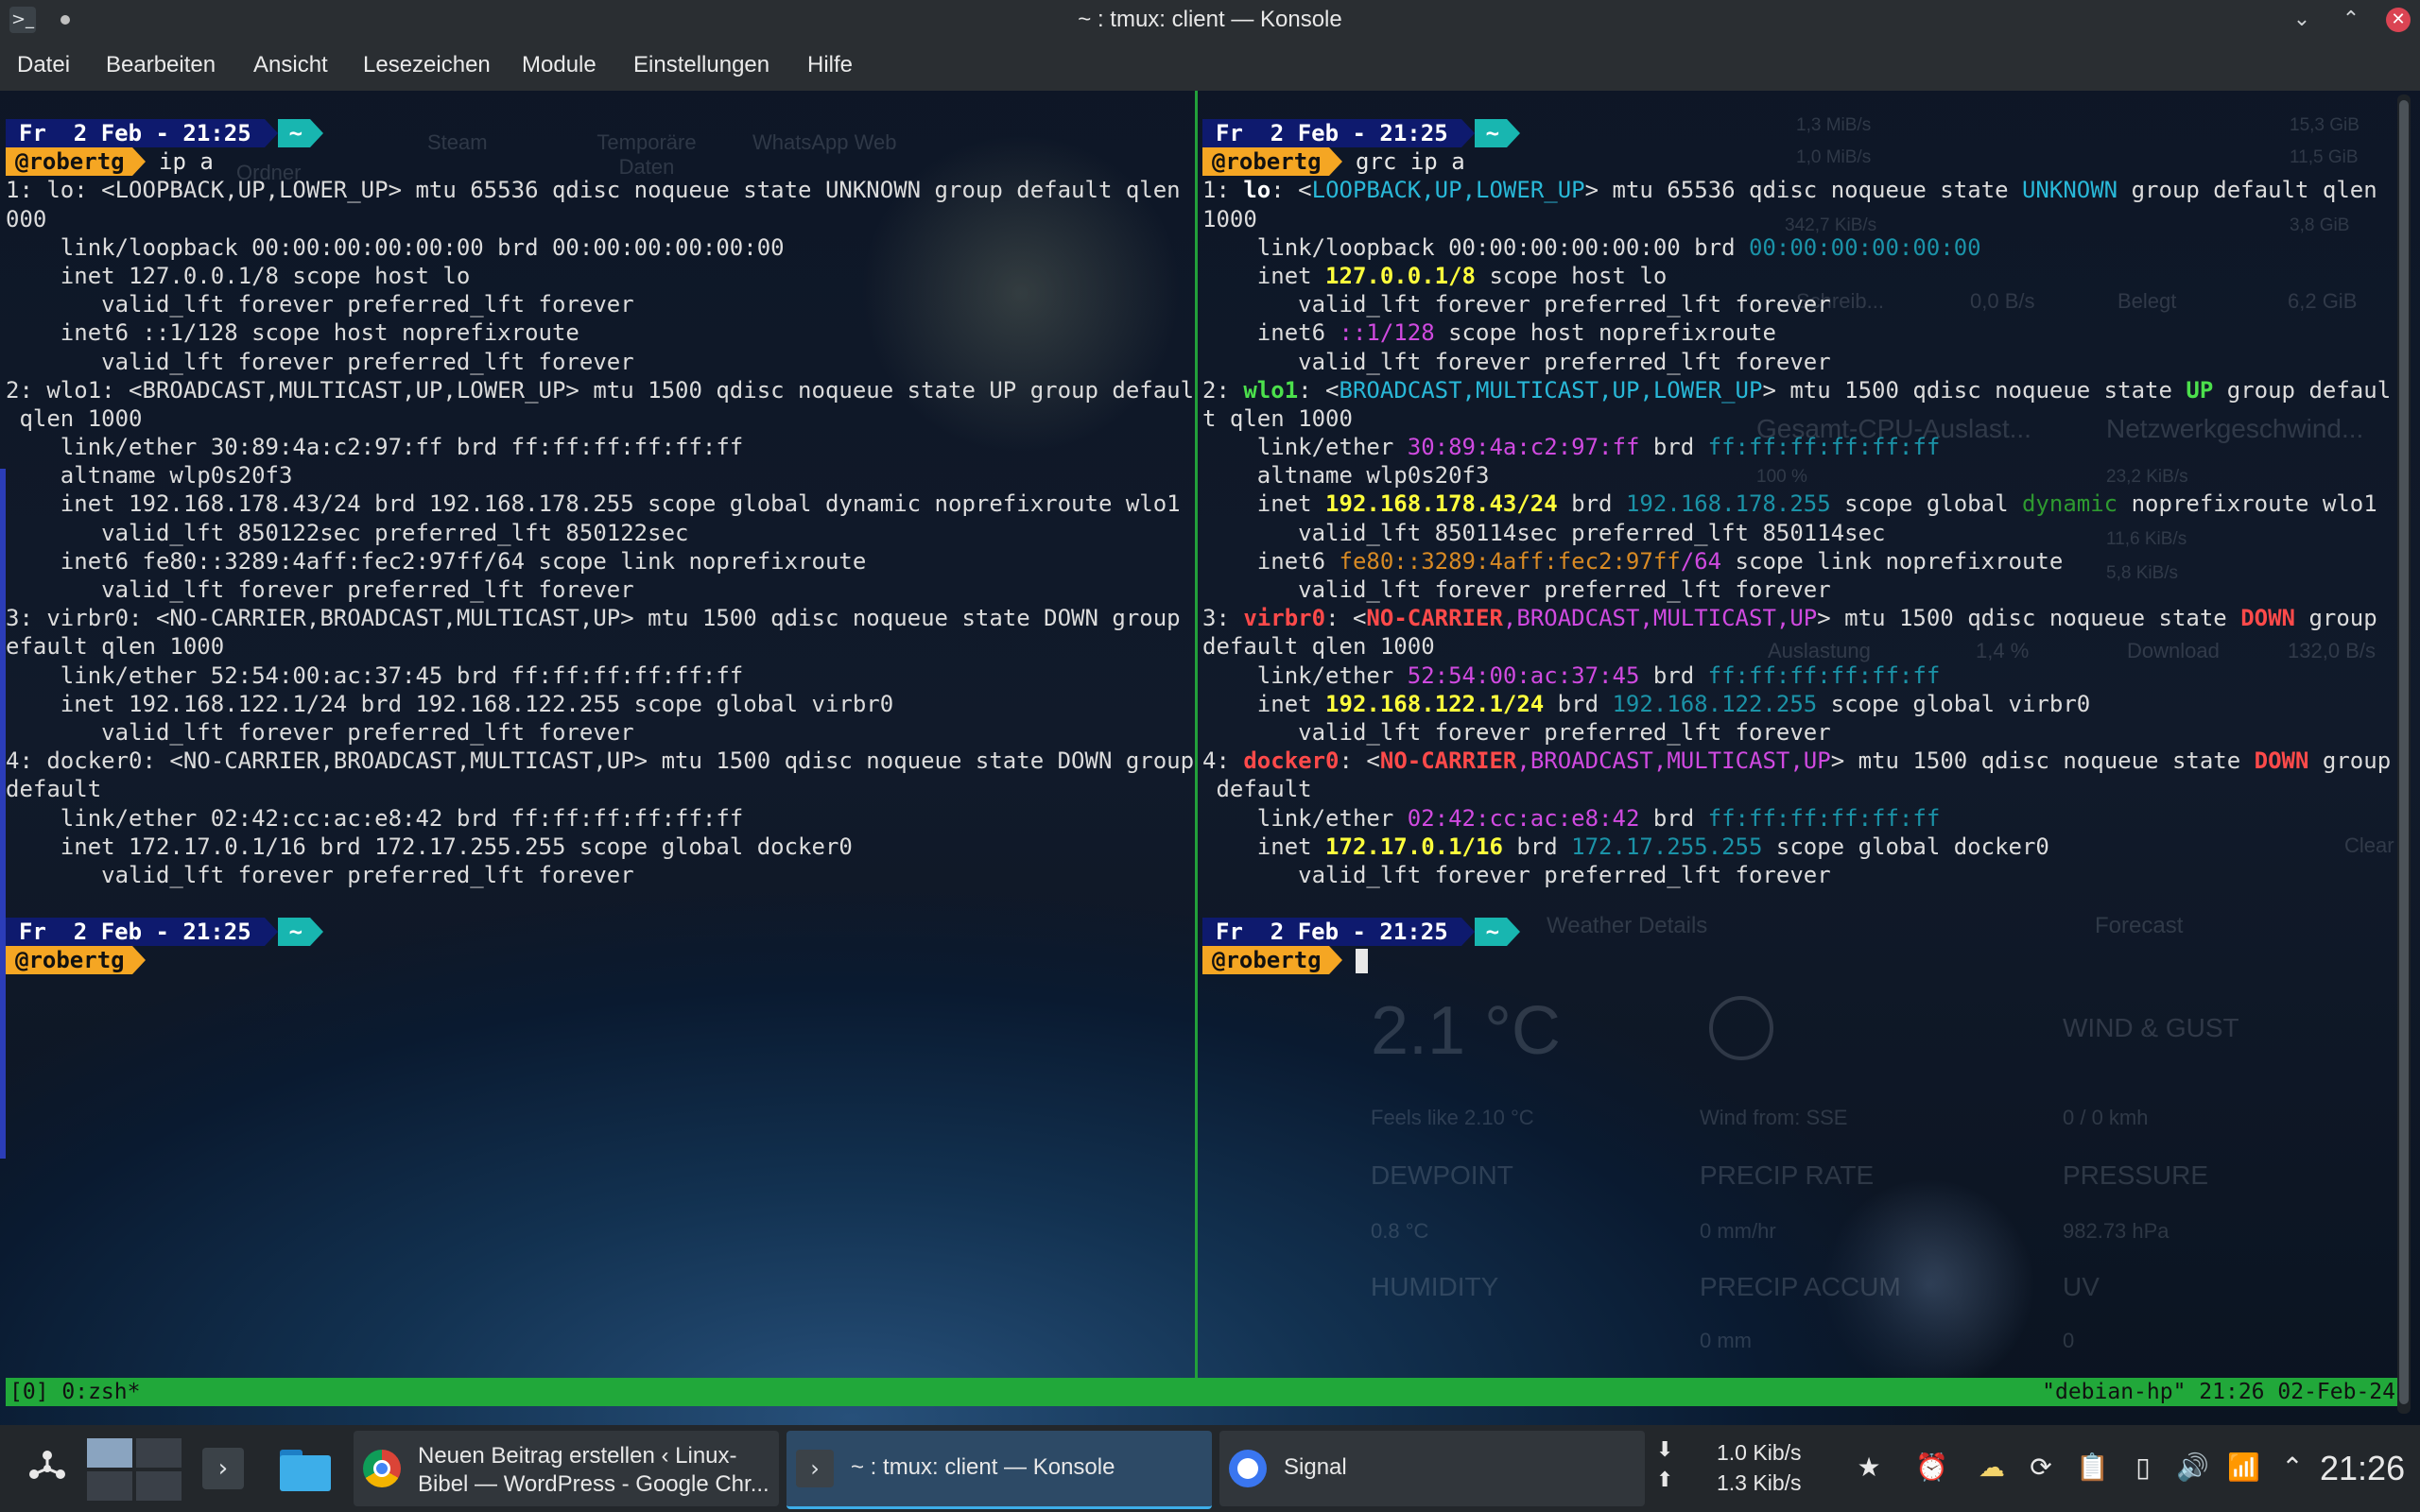 Image resolution: width=2420 pixels, height=1512 pixels. I want to click on output-segment: UNKNOWN, so click(2069, 190).